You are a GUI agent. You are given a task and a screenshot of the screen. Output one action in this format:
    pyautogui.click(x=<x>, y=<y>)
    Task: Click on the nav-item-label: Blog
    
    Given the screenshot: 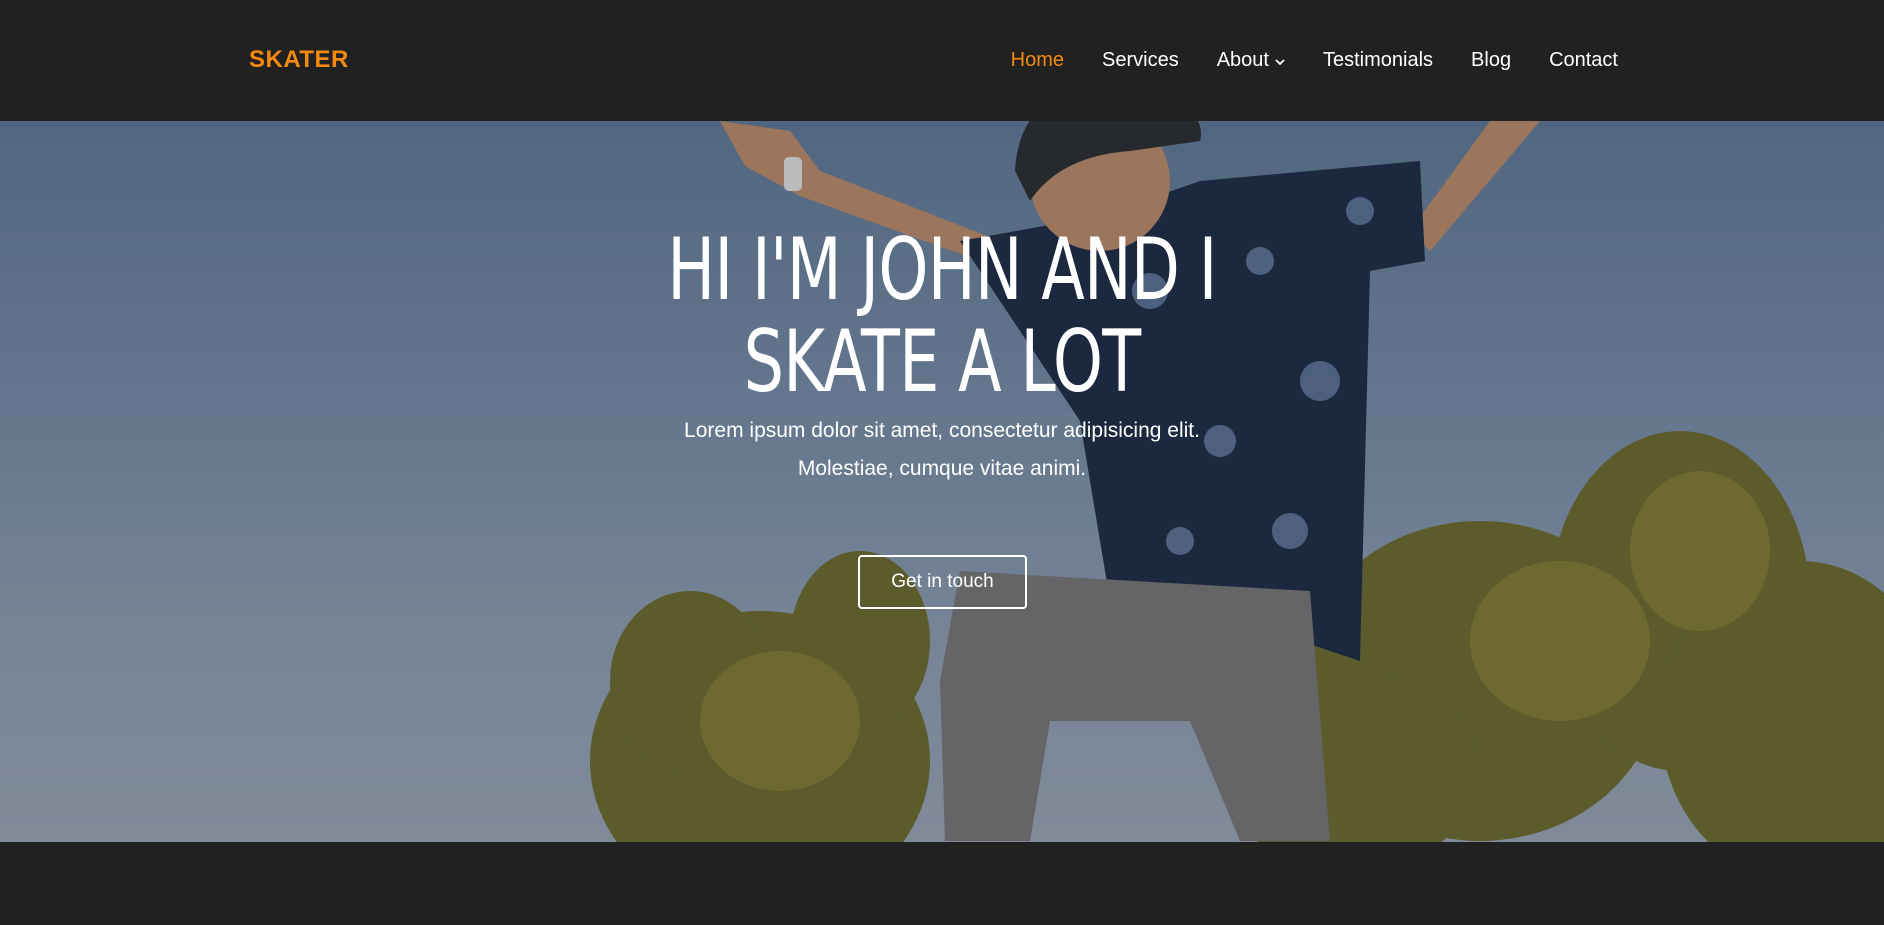 What is the action you would take?
    pyautogui.click(x=1491, y=60)
    